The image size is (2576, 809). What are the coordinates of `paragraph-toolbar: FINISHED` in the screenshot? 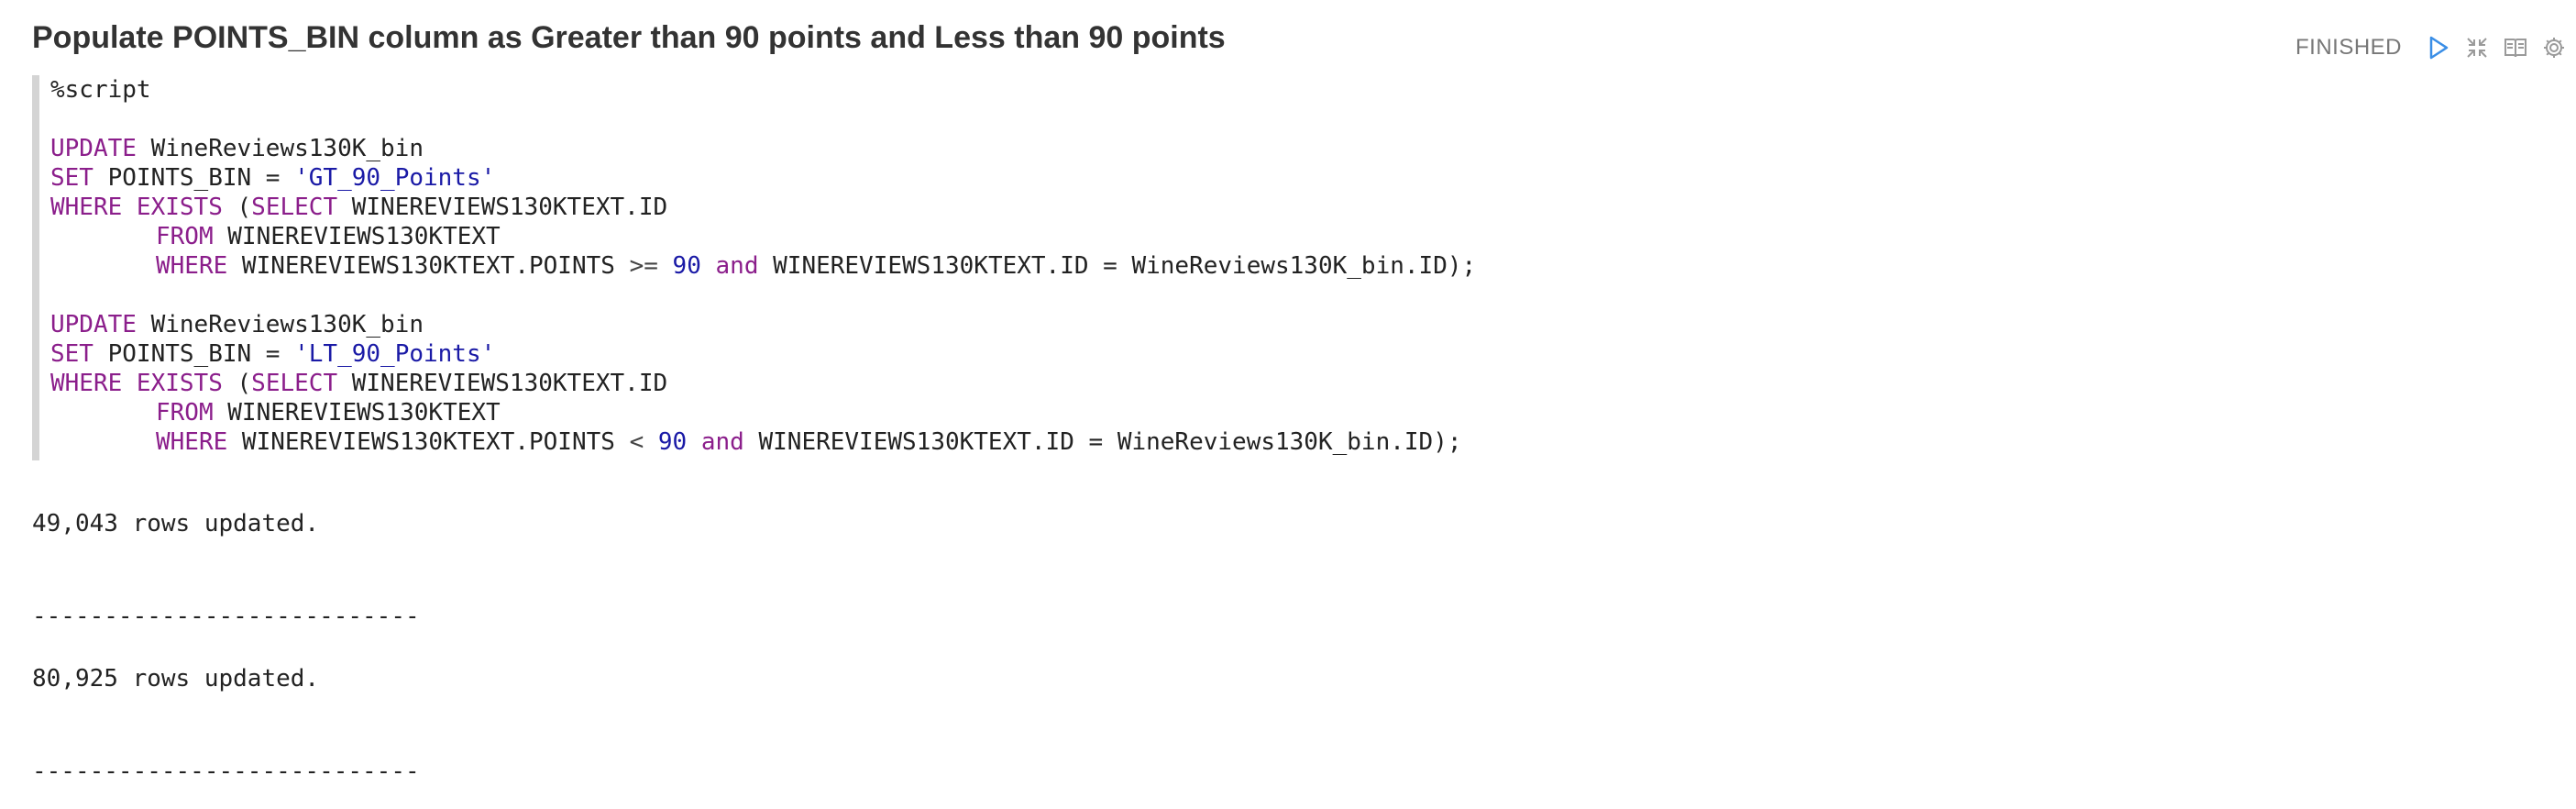 It's located at (2432, 47).